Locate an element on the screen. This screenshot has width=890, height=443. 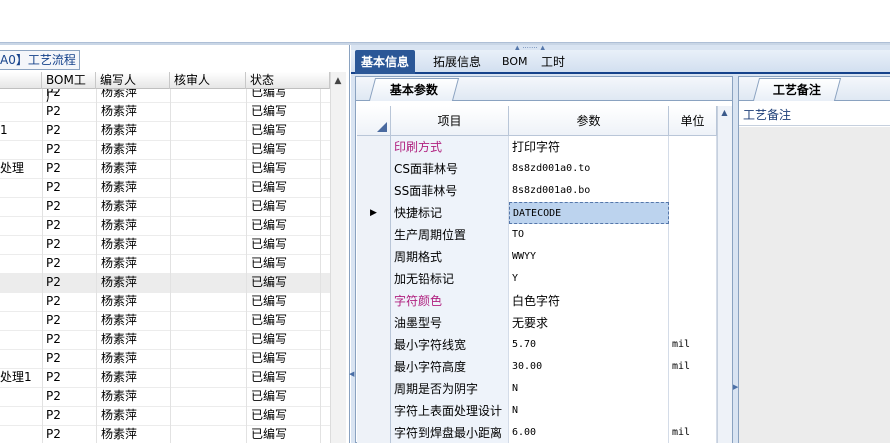
params-grid-scrollbar is located at coordinates (724, 274).